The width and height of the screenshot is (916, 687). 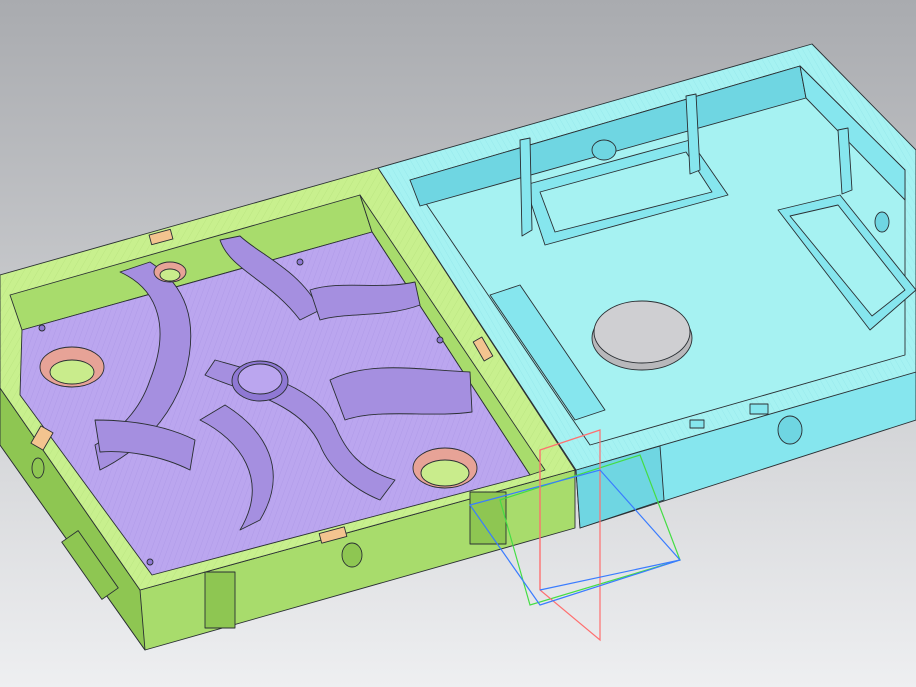 What do you see at coordinates (220, 600) in the screenshot?
I see `green-base-front-rib` at bounding box center [220, 600].